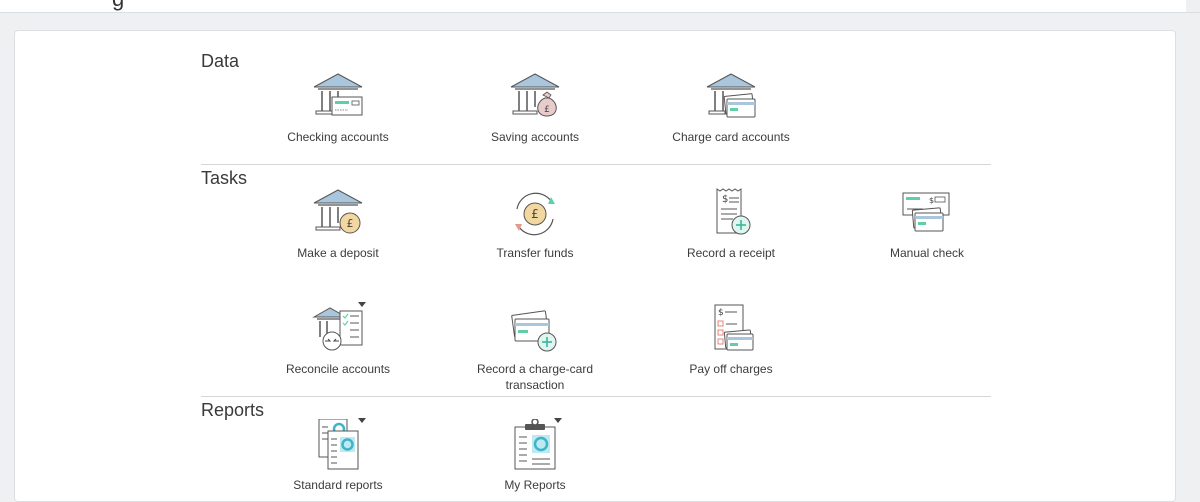  I want to click on bank-moneybag-icon: £, so click(535, 95).